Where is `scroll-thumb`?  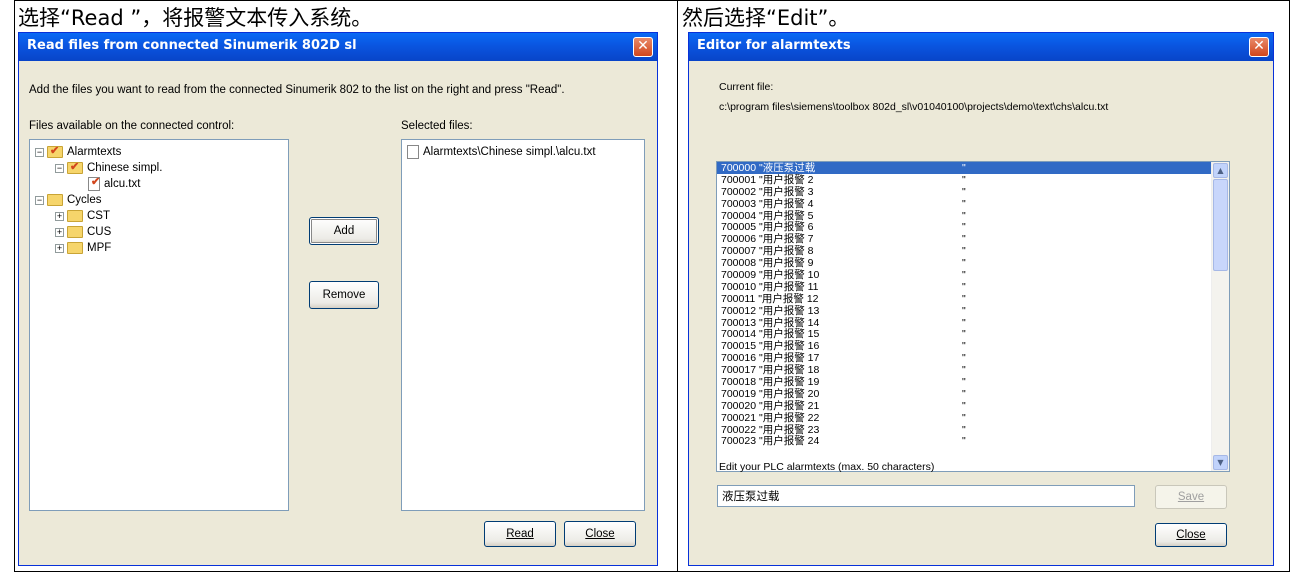 scroll-thumb is located at coordinates (1220, 225).